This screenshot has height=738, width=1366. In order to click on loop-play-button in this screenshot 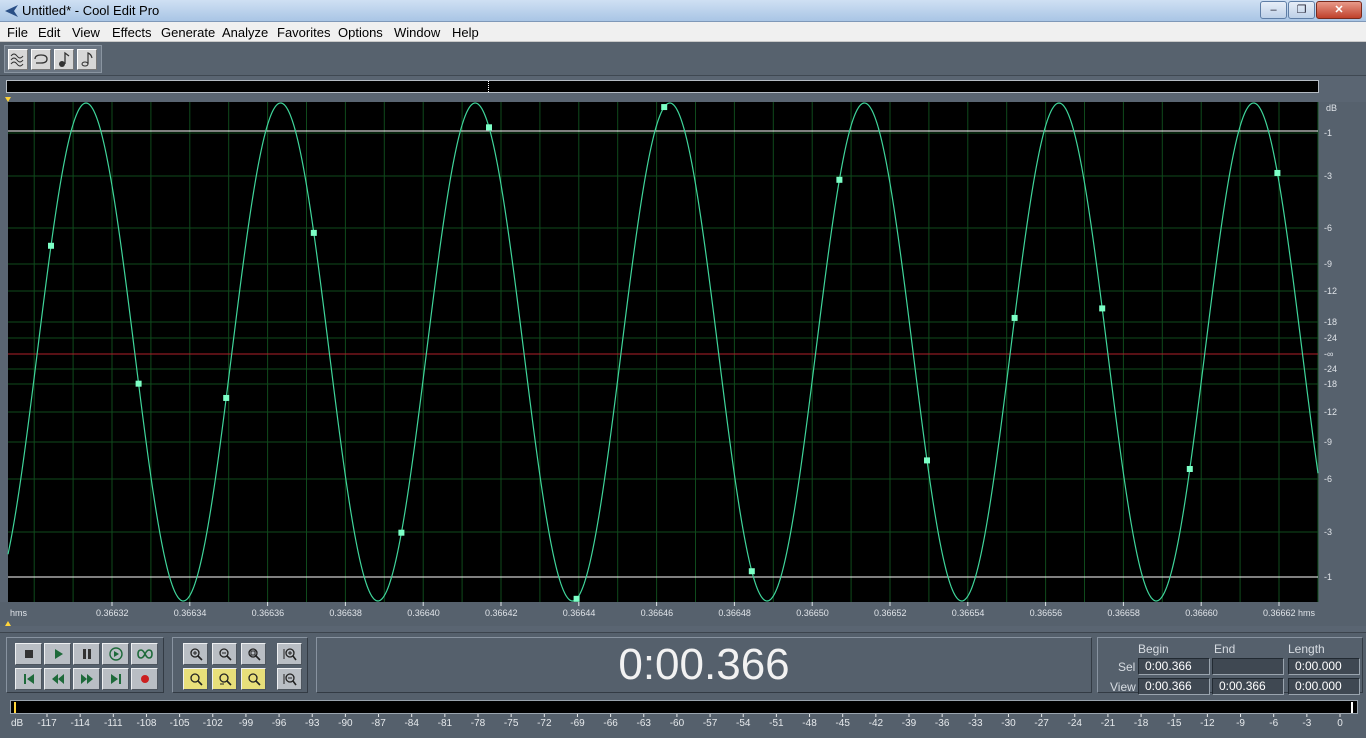, I will do `click(144, 654)`.